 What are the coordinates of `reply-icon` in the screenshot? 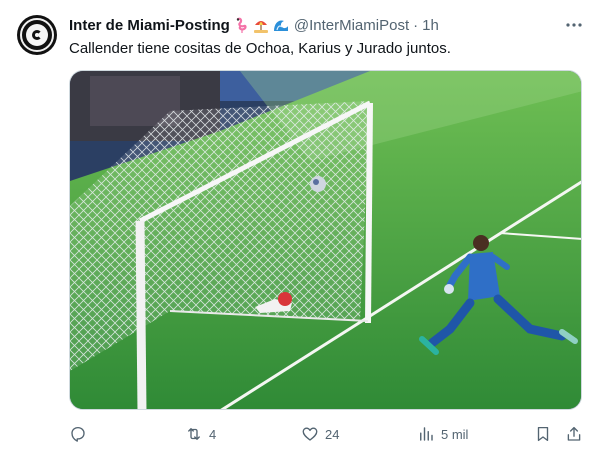 It's located at (78, 434).